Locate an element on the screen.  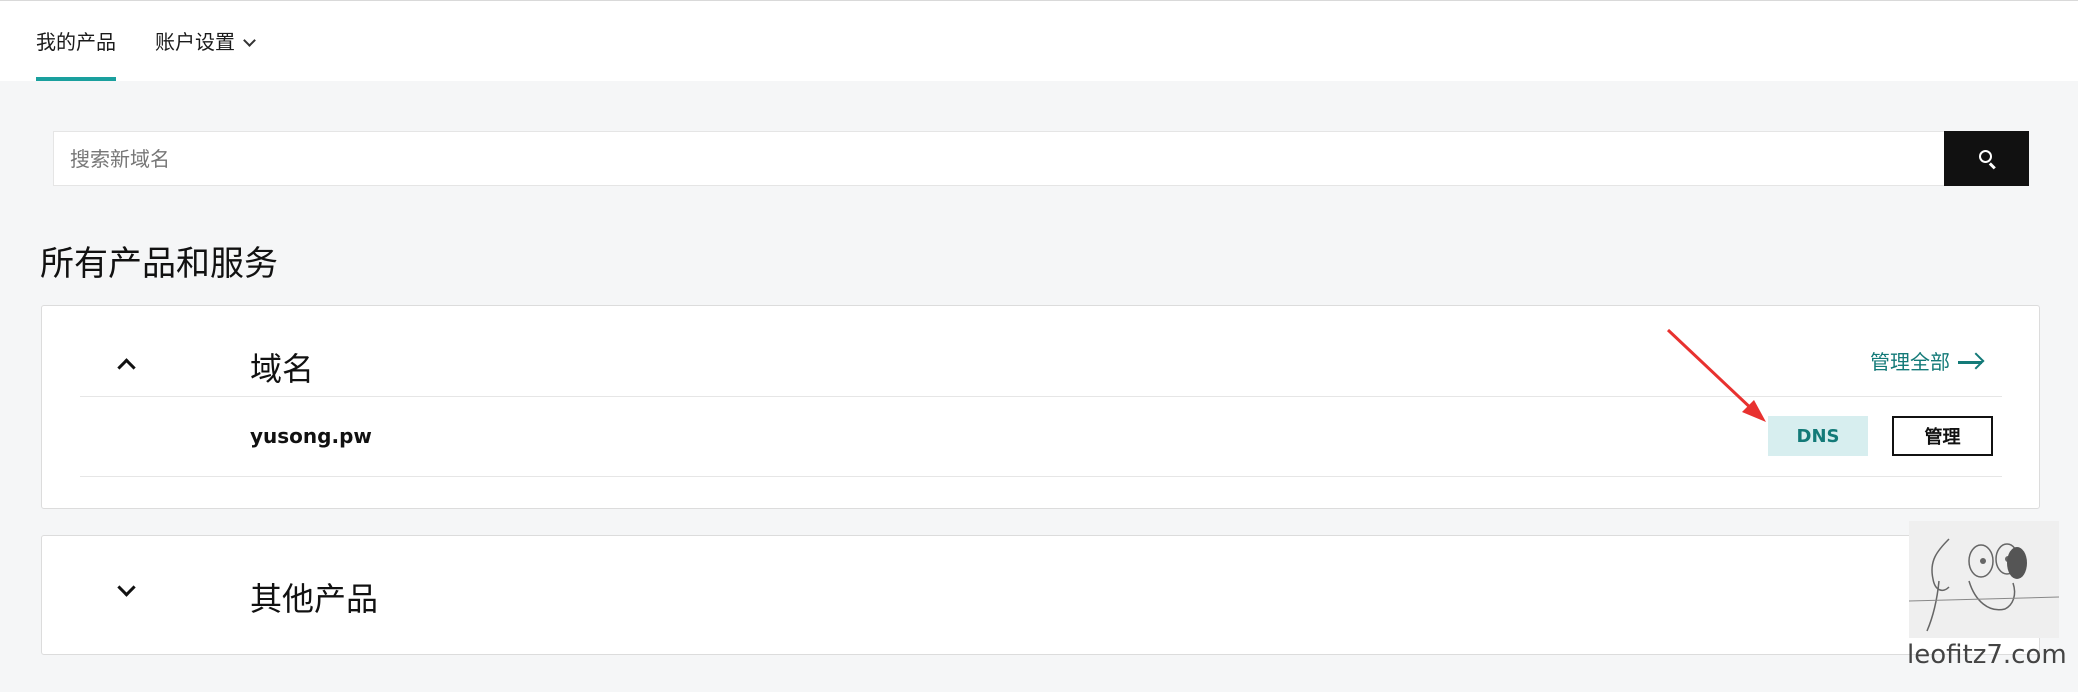
tab-account-settings: 账户设置 is located at coordinates (205, 42).